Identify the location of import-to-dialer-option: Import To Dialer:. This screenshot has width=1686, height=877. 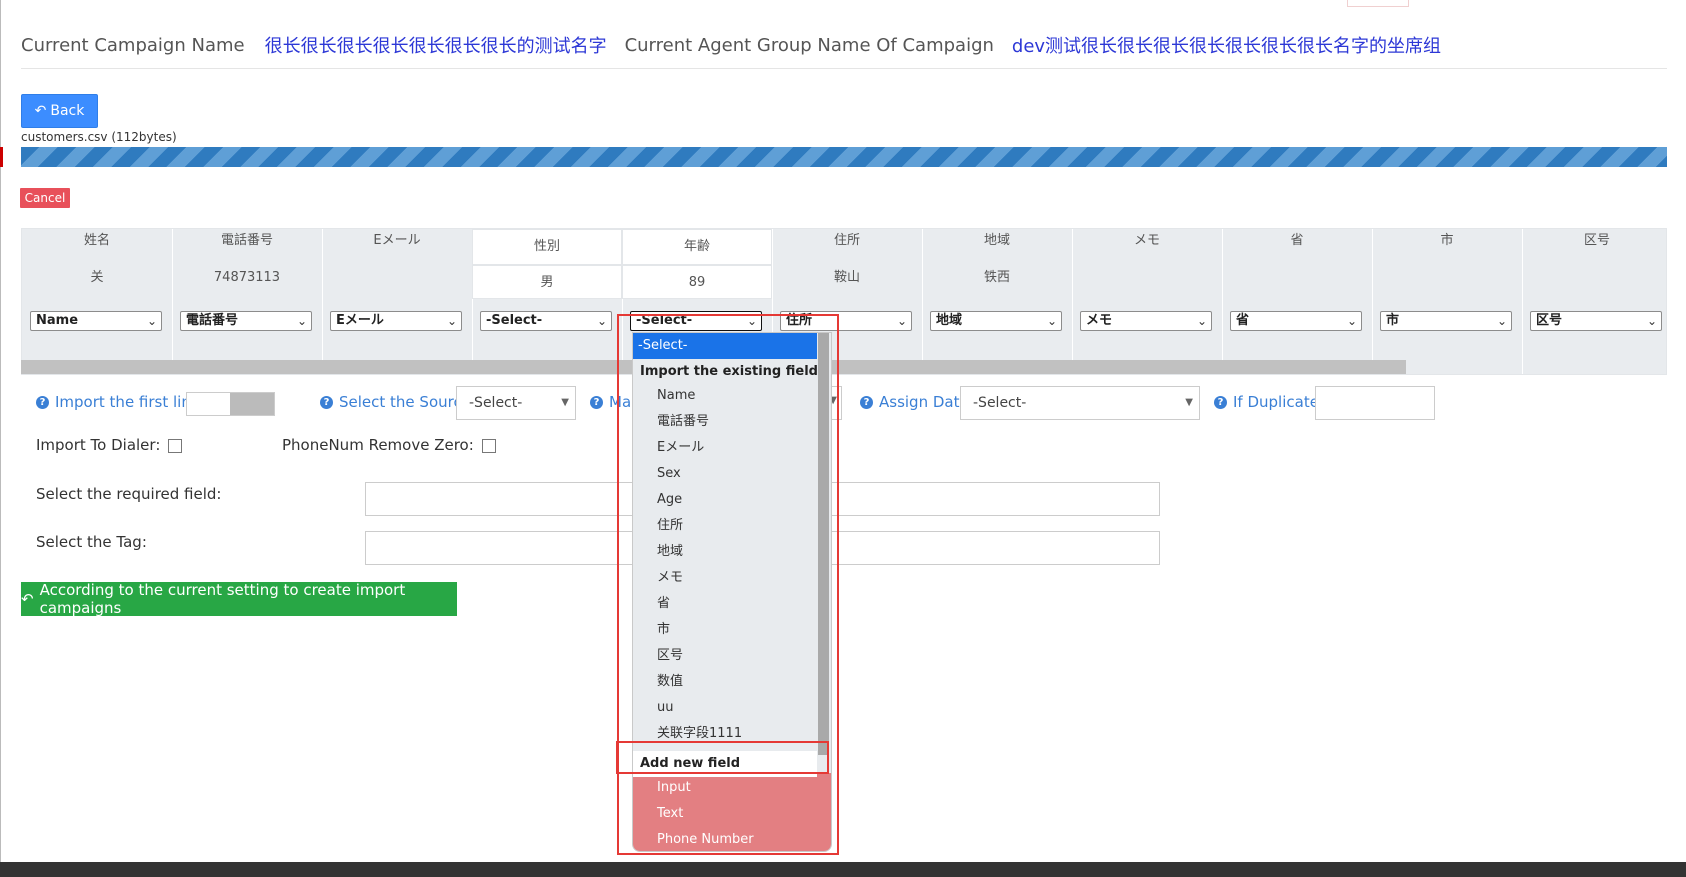
(109, 445).